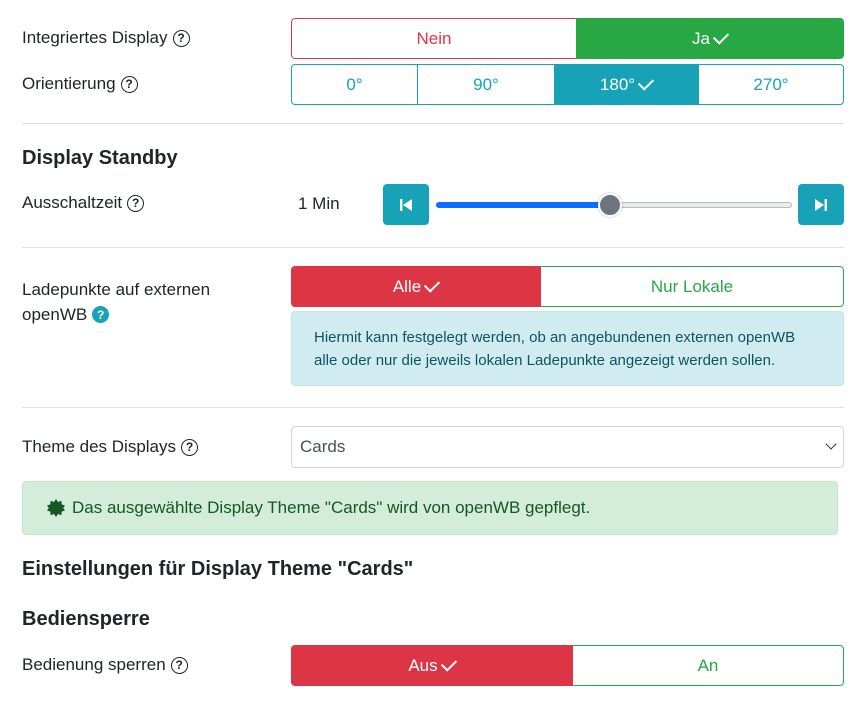 This screenshot has height=706, width=862. I want to click on external-label-line2: openWB, so click(55, 314).